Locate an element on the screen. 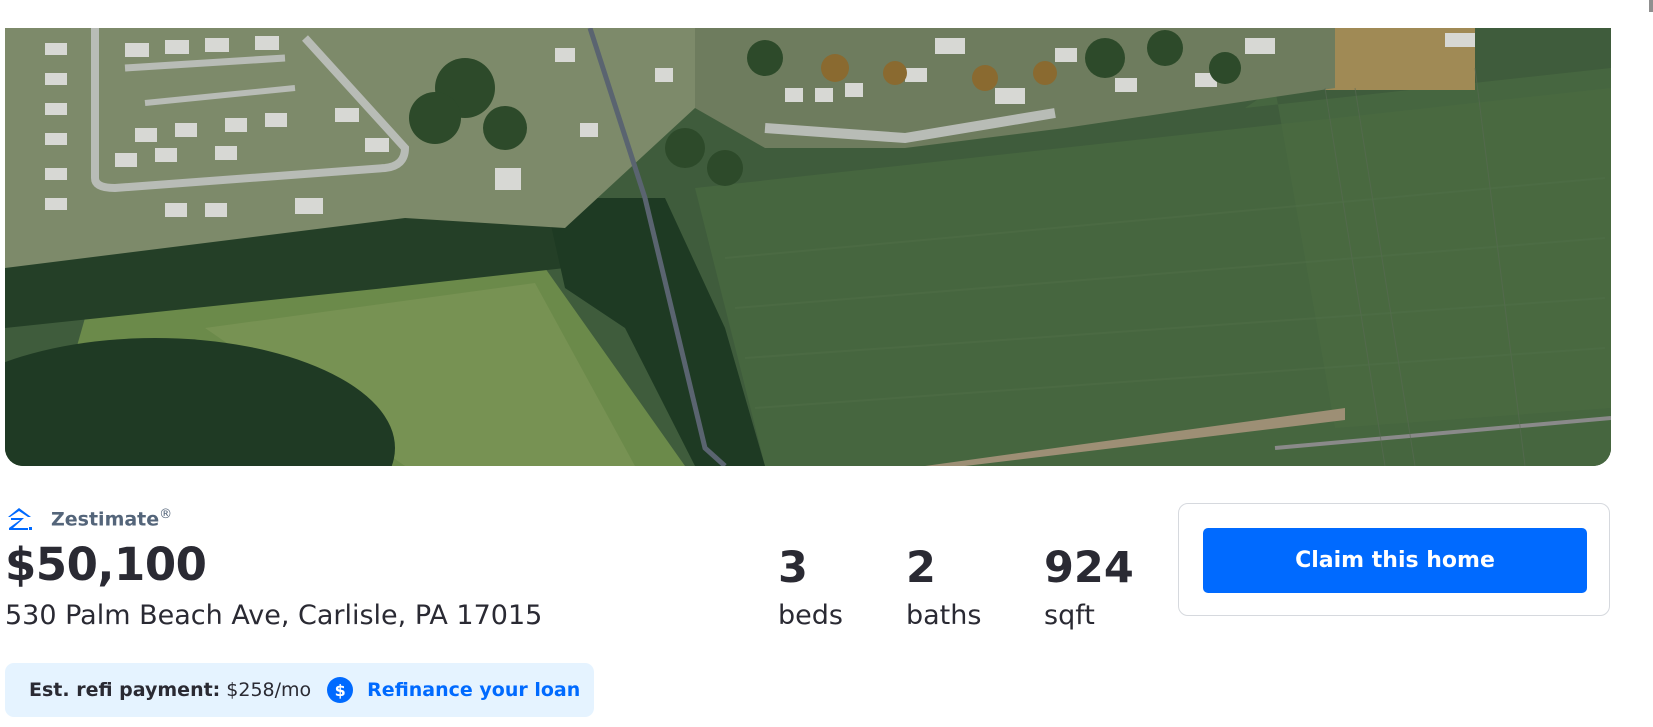  fact-sqft: 924 sqft is located at coordinates (1089, 588).